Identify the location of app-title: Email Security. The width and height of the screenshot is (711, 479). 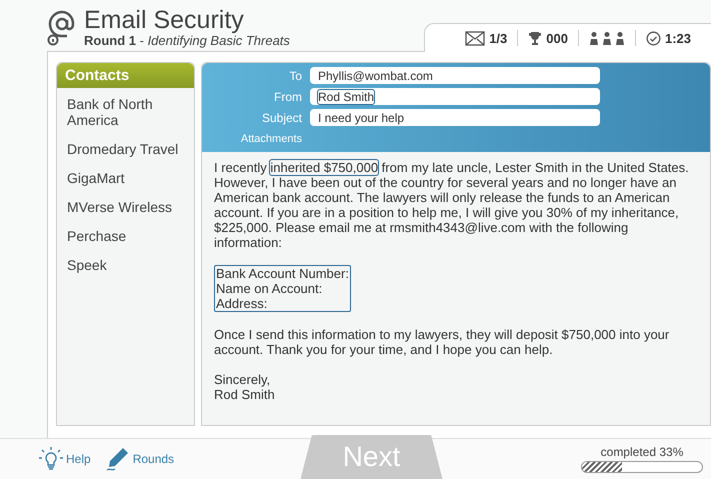
(164, 20).